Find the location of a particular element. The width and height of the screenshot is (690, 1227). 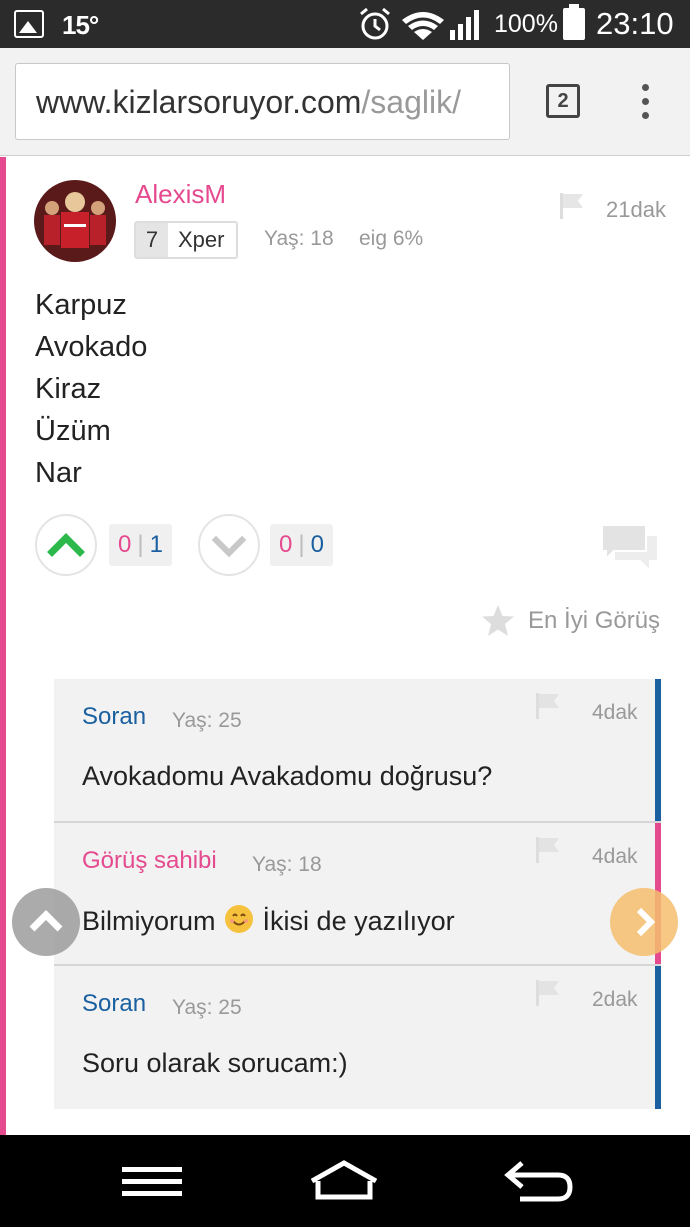

reply-text-after: İkisi de yazılıyor is located at coordinates (358, 921).